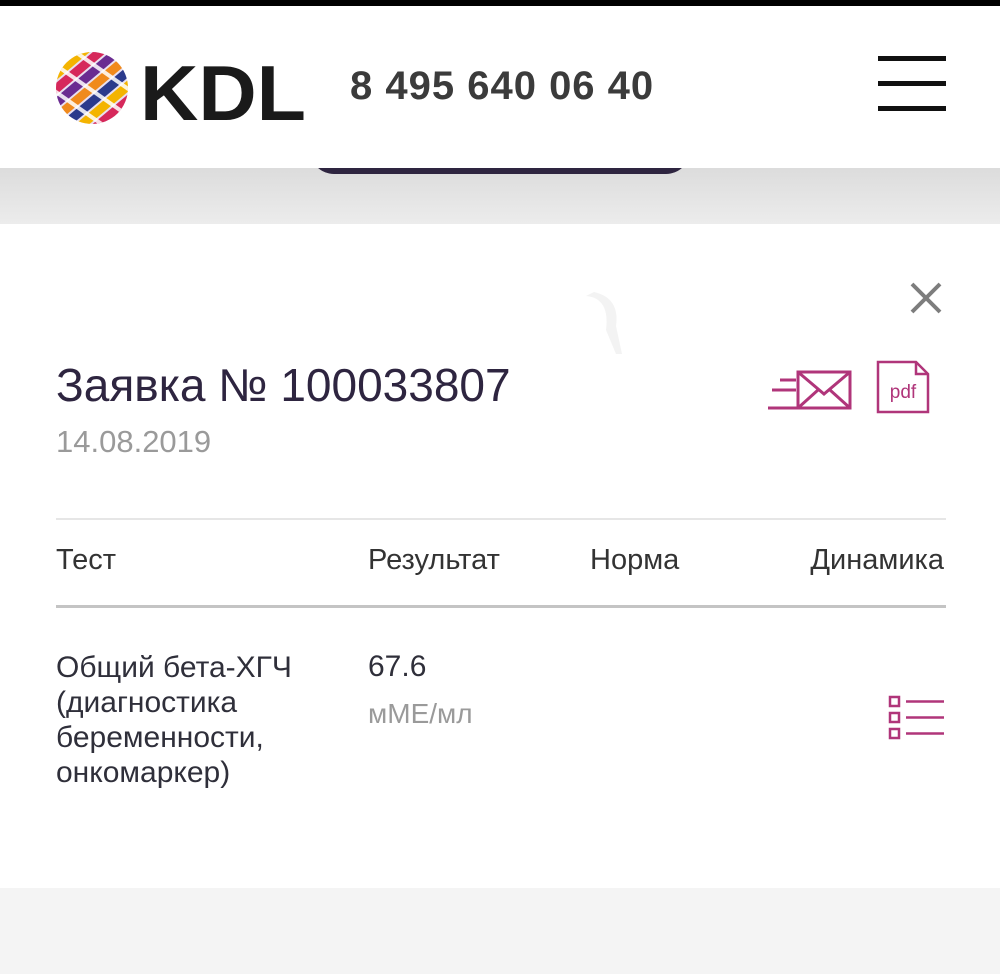 The height and width of the screenshot is (974, 1000). I want to click on table-header-divider, so click(501, 606).